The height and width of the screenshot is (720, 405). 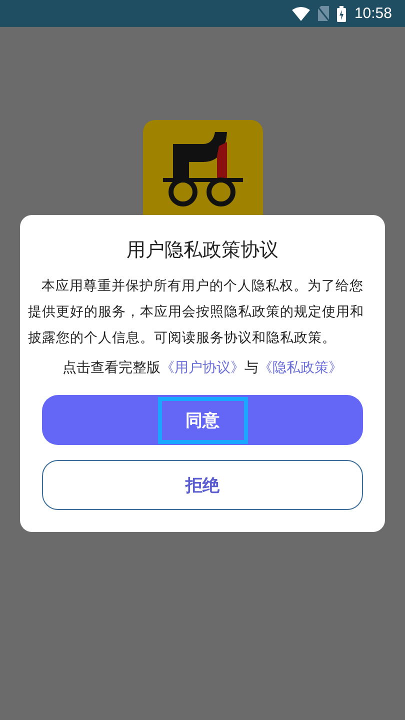 What do you see at coordinates (301, 13) in the screenshot?
I see `wifi-icon` at bounding box center [301, 13].